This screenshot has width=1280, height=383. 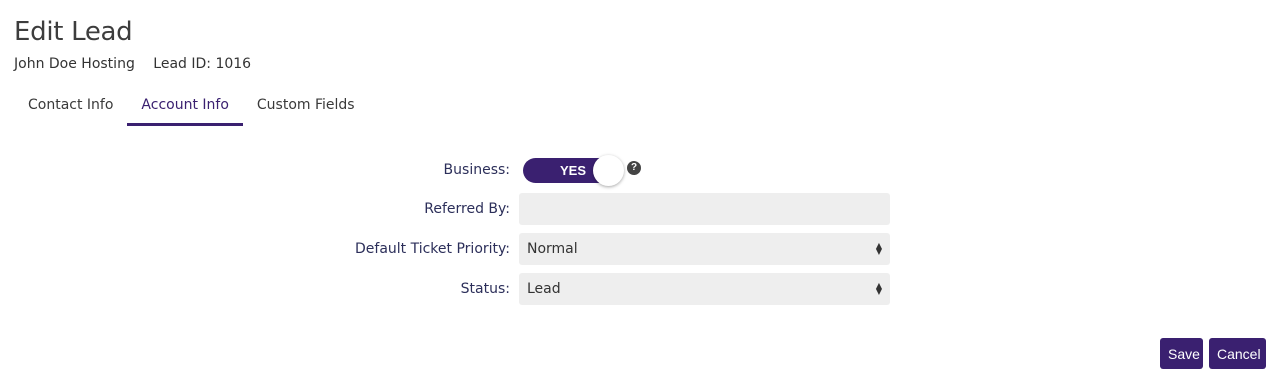 What do you see at coordinates (185, 107) in the screenshot?
I see `tab-account-info: Account Info` at bounding box center [185, 107].